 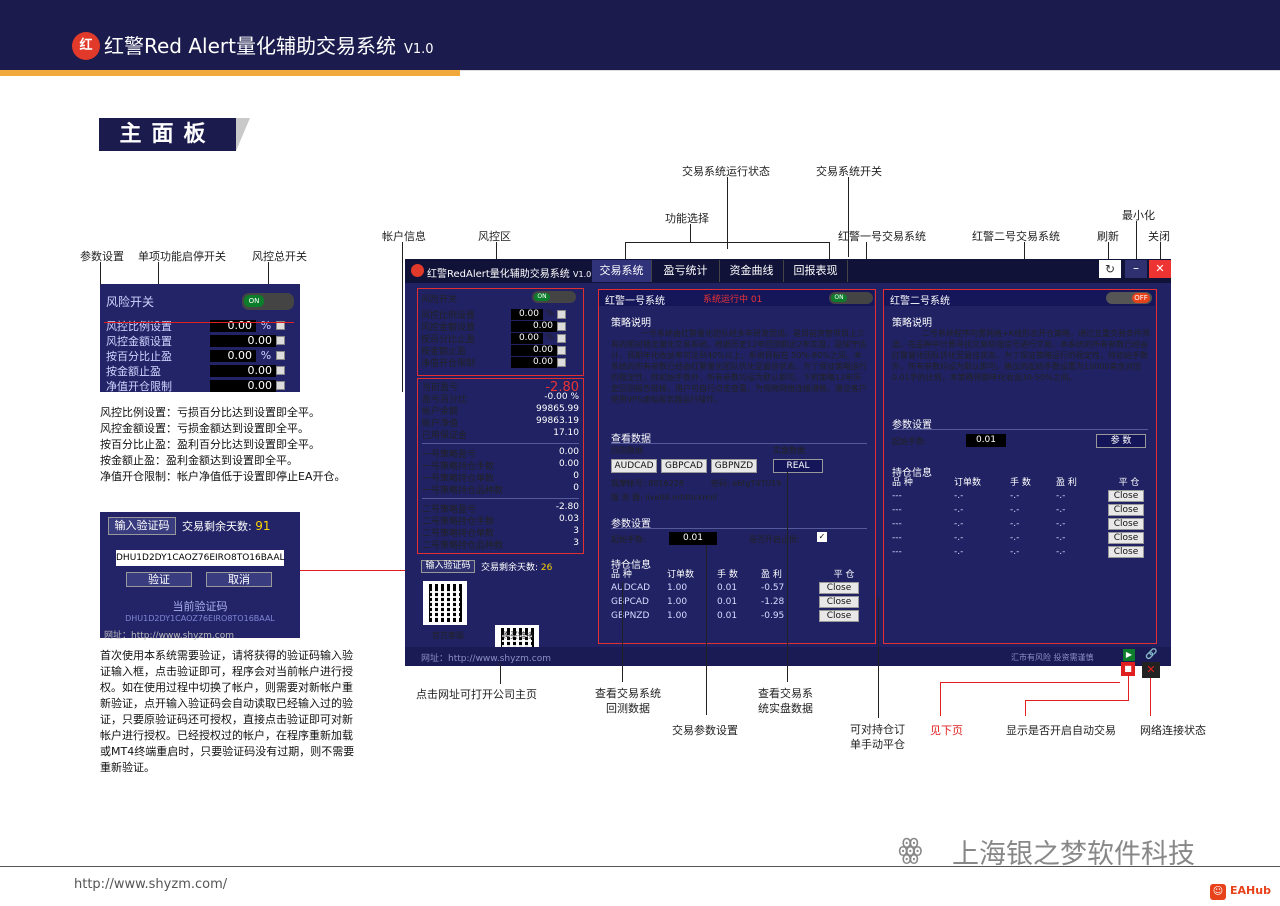 What do you see at coordinates (816, 271) in the screenshot?
I see `tab-returns: 回报表现` at bounding box center [816, 271].